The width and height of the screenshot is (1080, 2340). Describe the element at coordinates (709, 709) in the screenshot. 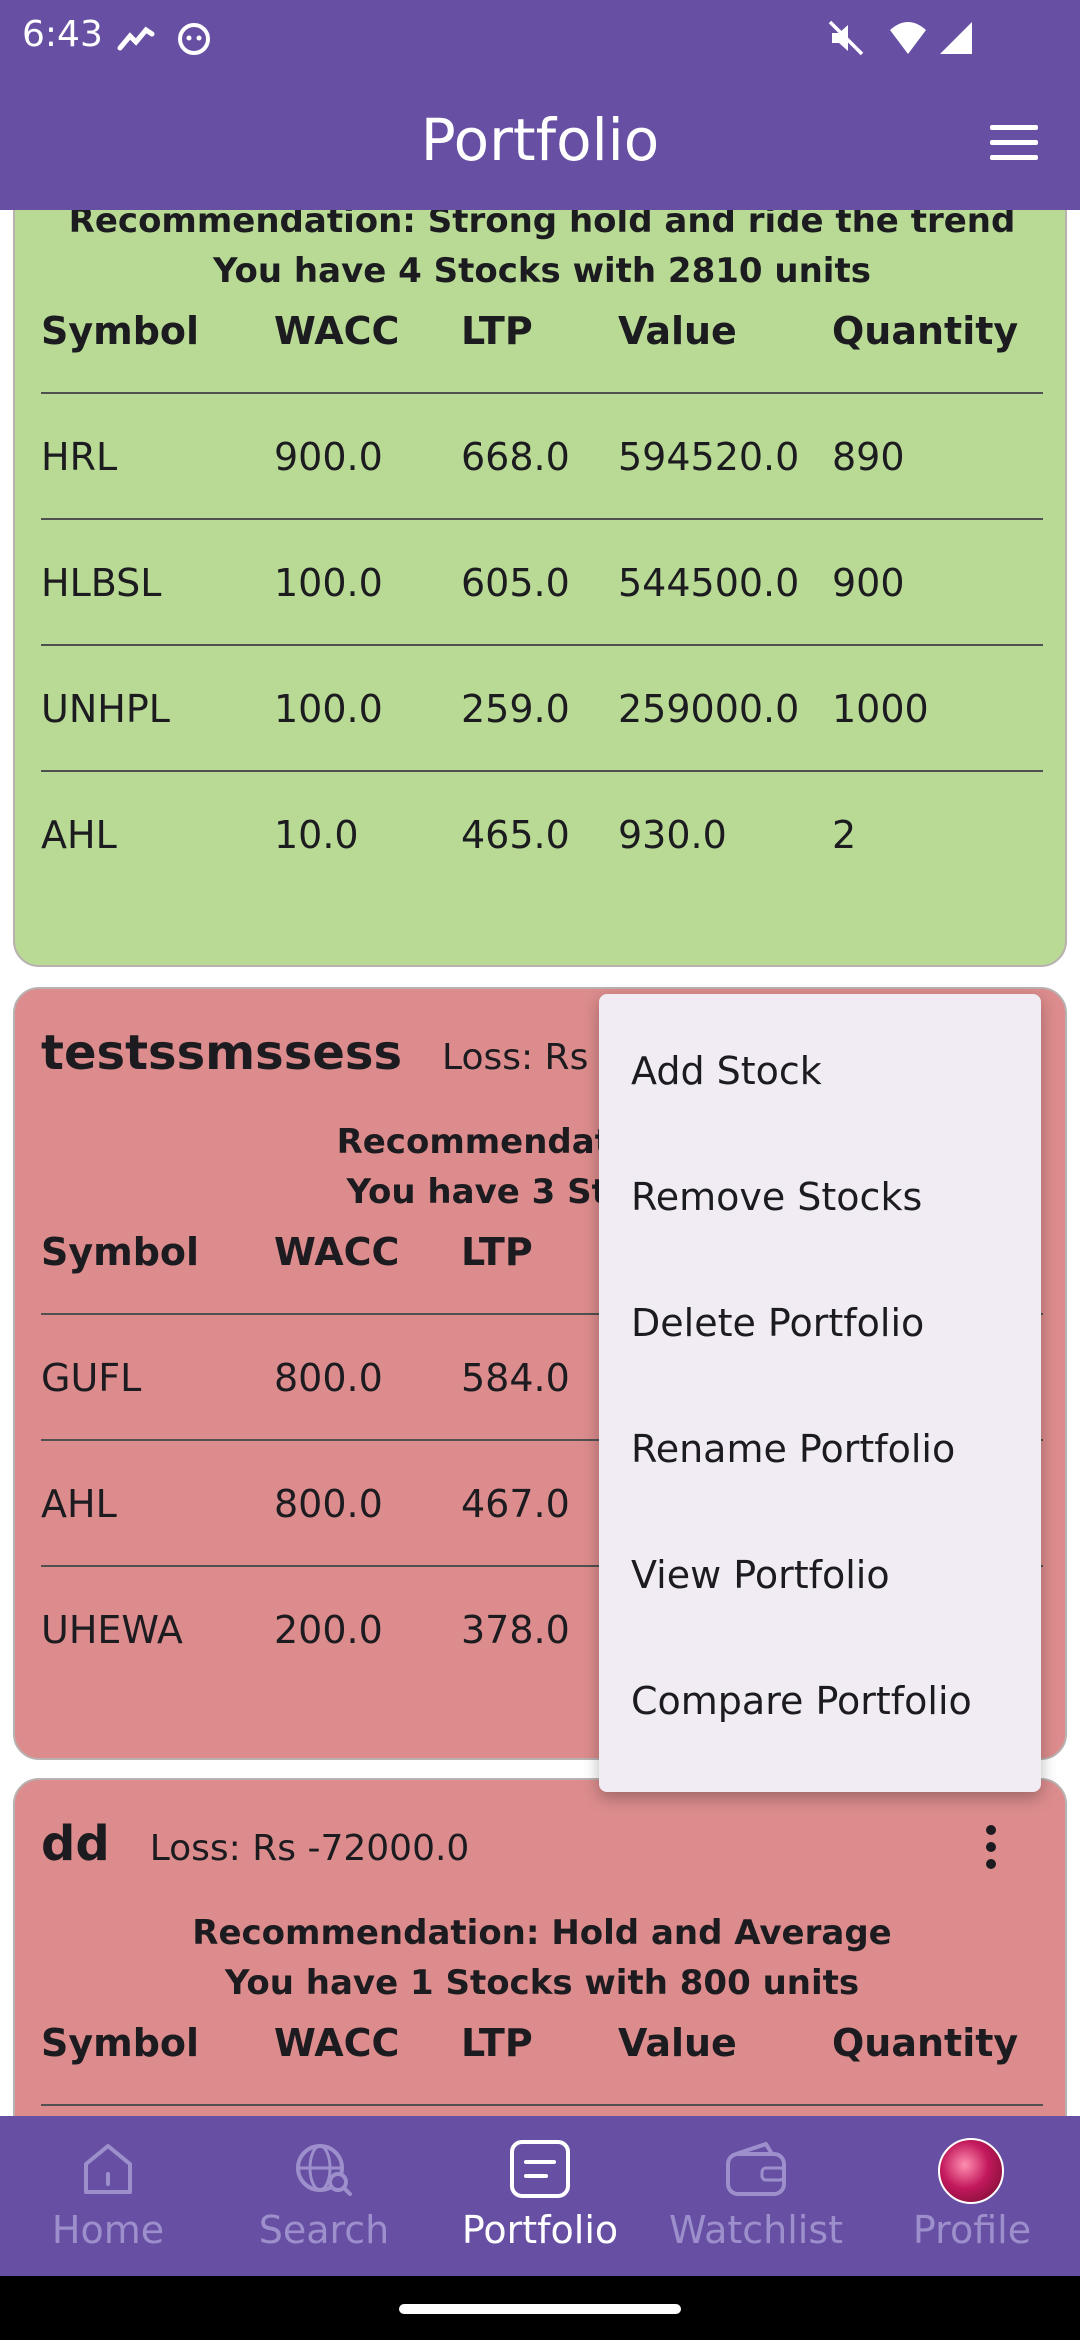

I see `cell-value: 259000.0` at that location.